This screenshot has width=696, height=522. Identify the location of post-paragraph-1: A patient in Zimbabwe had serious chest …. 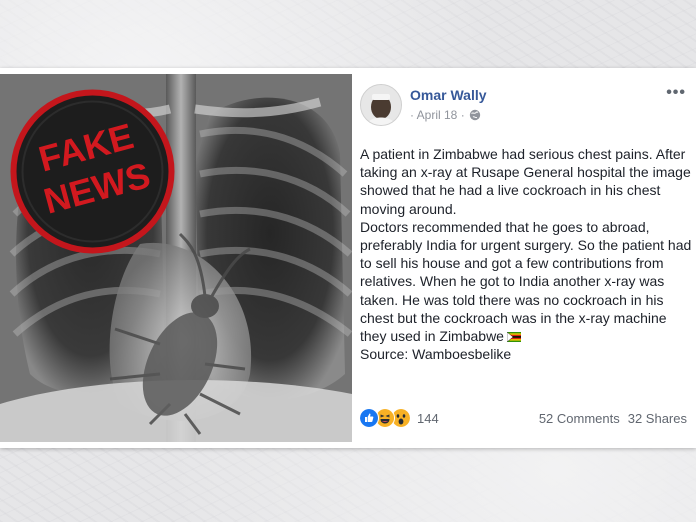
(525, 181).